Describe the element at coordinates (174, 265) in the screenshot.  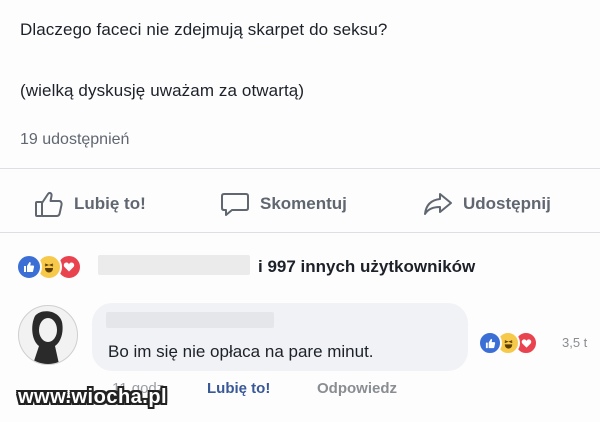
I see `redacted-names` at that location.